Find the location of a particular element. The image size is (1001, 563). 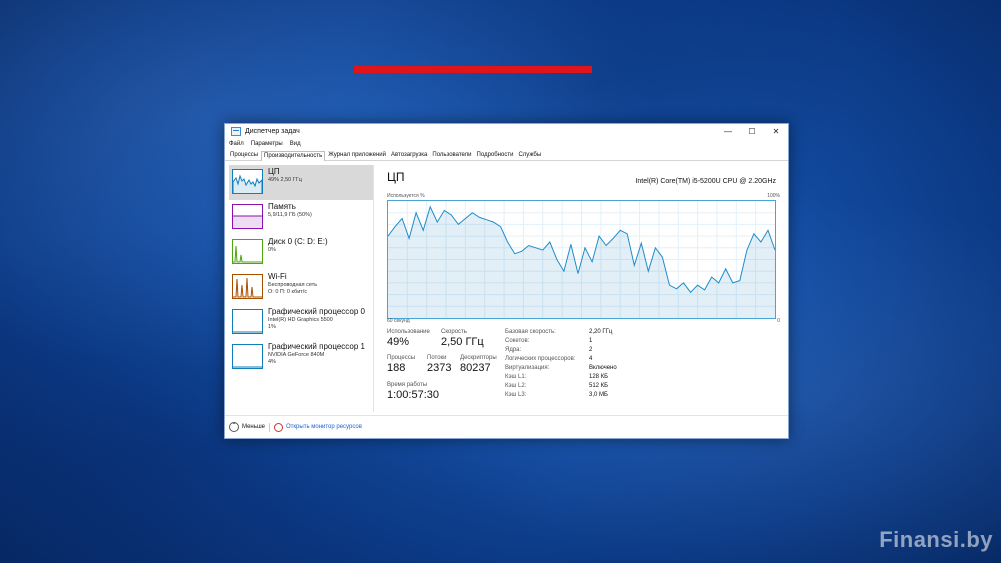

detail-row: Кэш L3: 3,0 МБ is located at coordinates (561, 395).